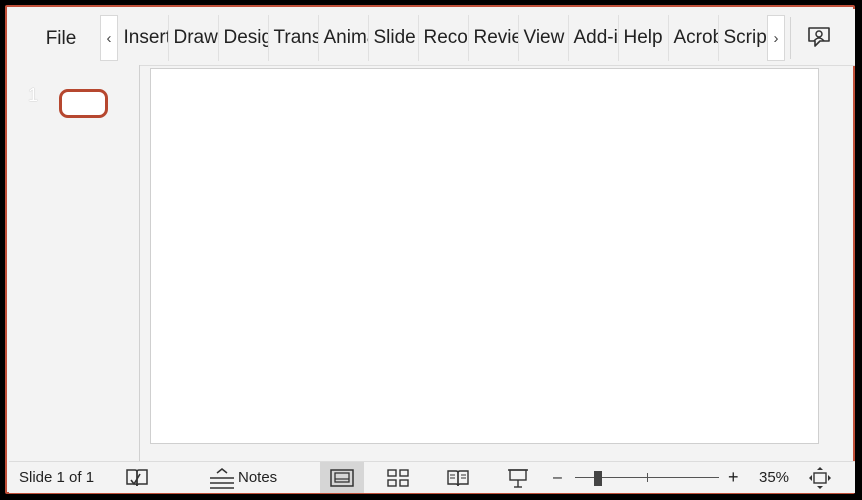  I want to click on tab-transitions: Transitions, so click(294, 38).